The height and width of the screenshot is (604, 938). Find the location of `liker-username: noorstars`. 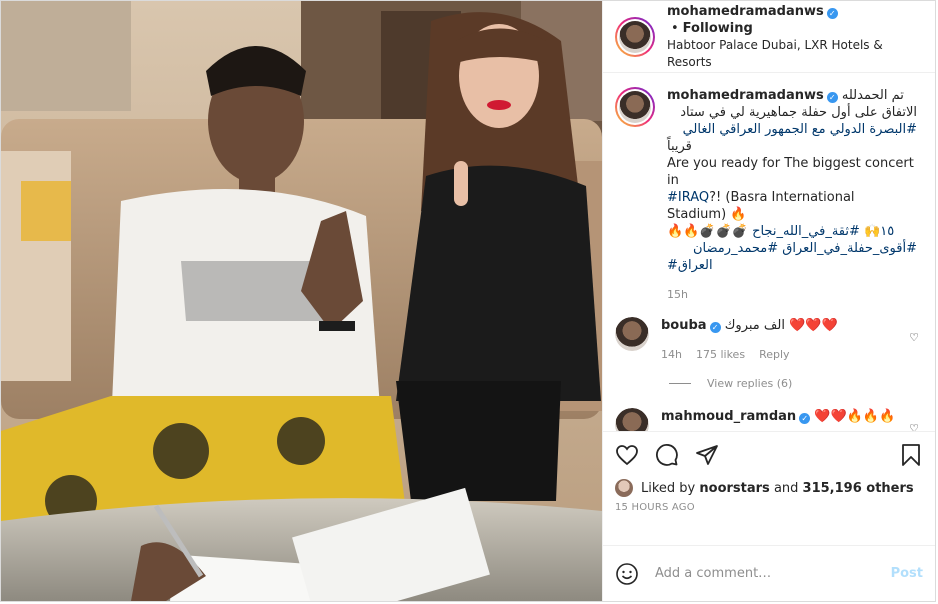

liker-username: noorstars is located at coordinates (734, 488).